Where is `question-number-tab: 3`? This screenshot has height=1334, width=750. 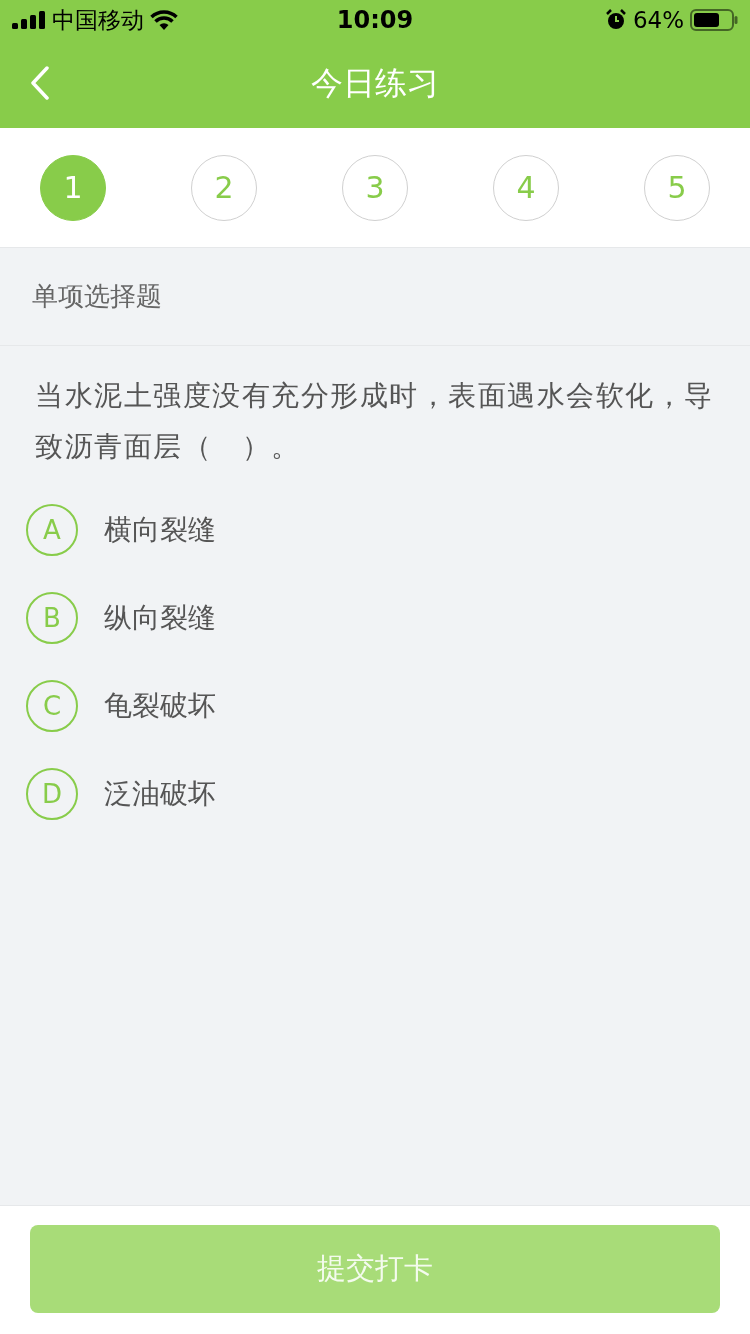
question-number-tab: 3 is located at coordinates (375, 187).